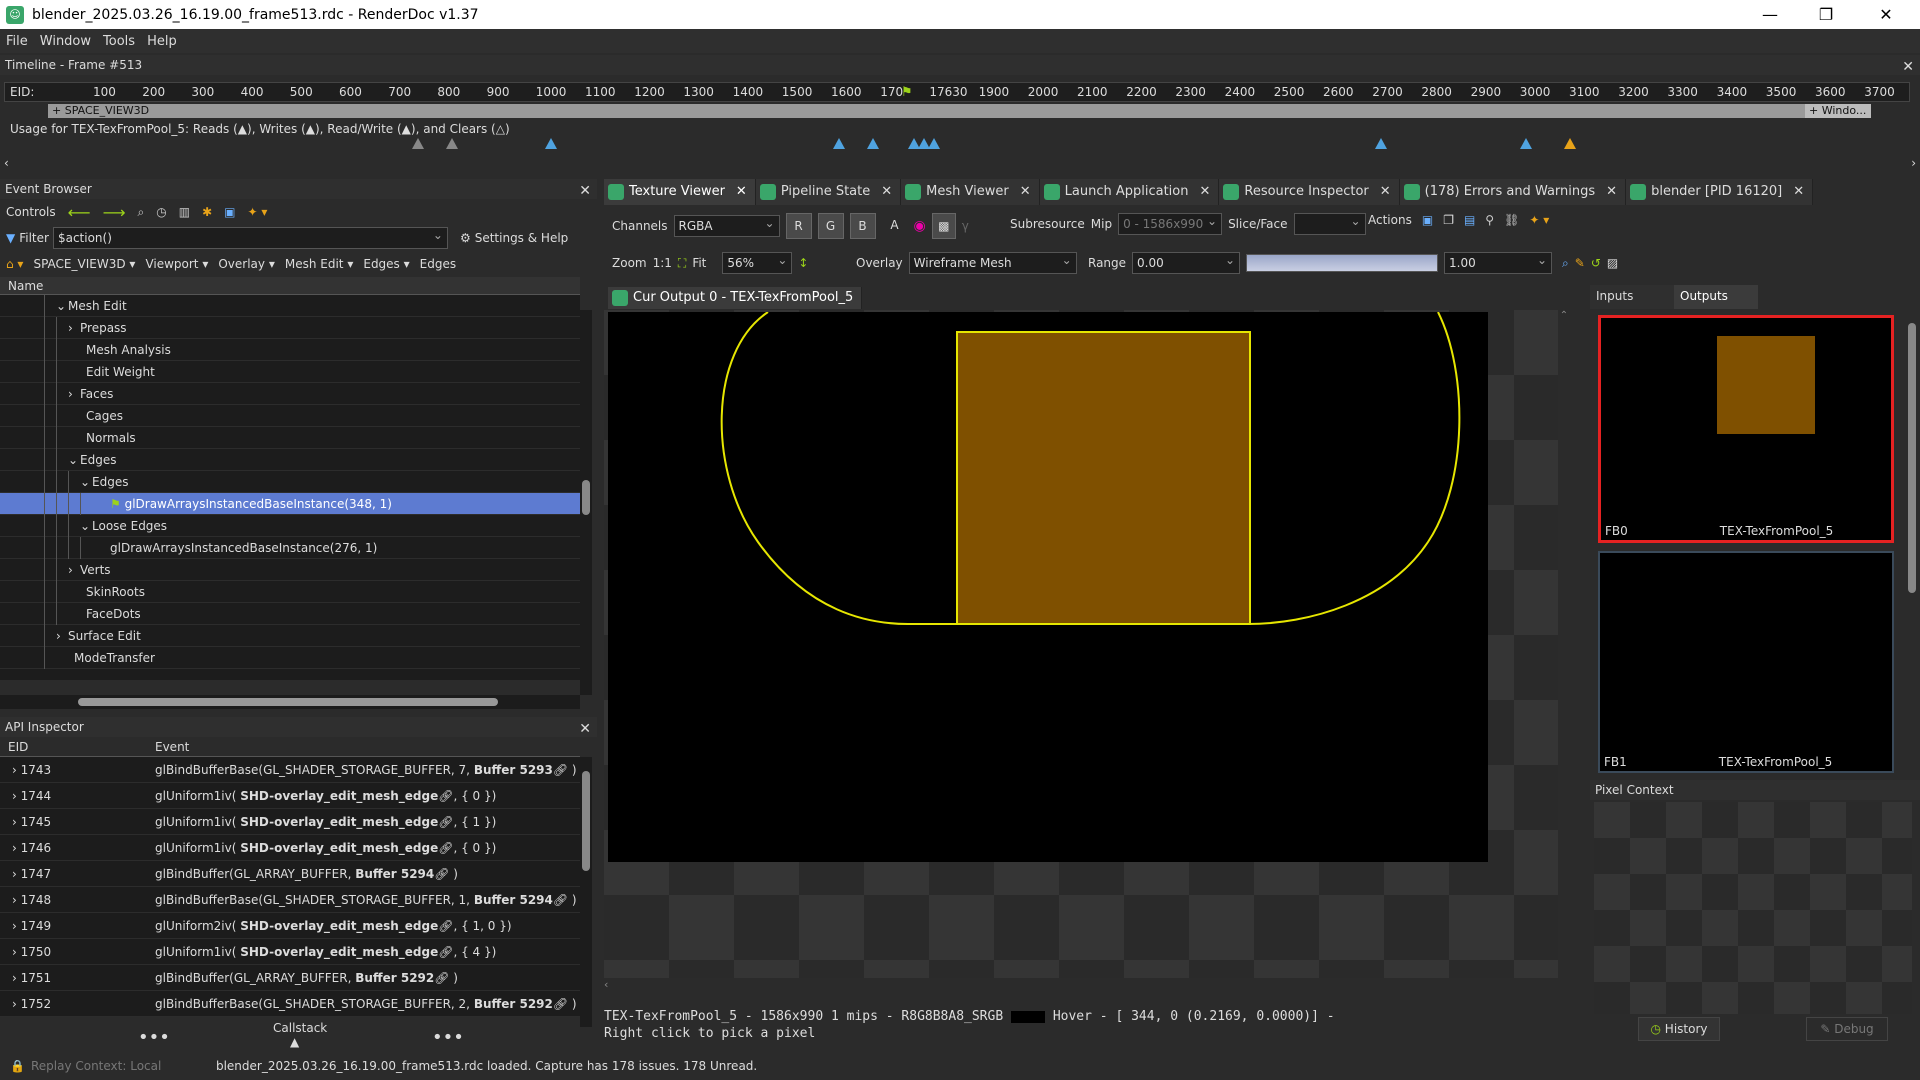 The height and width of the screenshot is (1080, 1920). Describe the element at coordinates (1186, 262) in the screenshot. I see `range-min-input: 0.00` at that location.